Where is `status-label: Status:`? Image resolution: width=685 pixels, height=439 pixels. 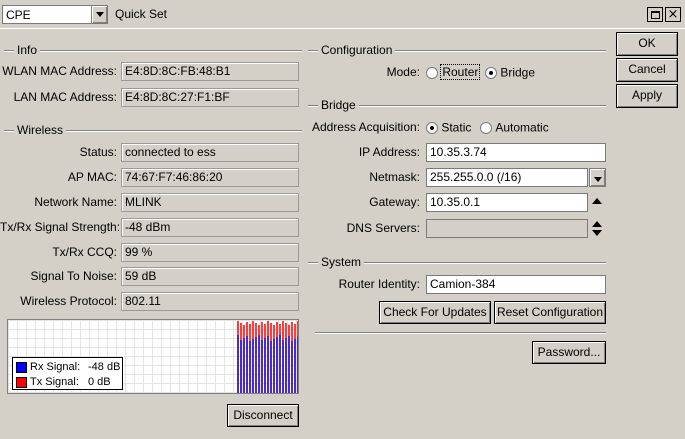 status-label: Status: is located at coordinates (98, 152).